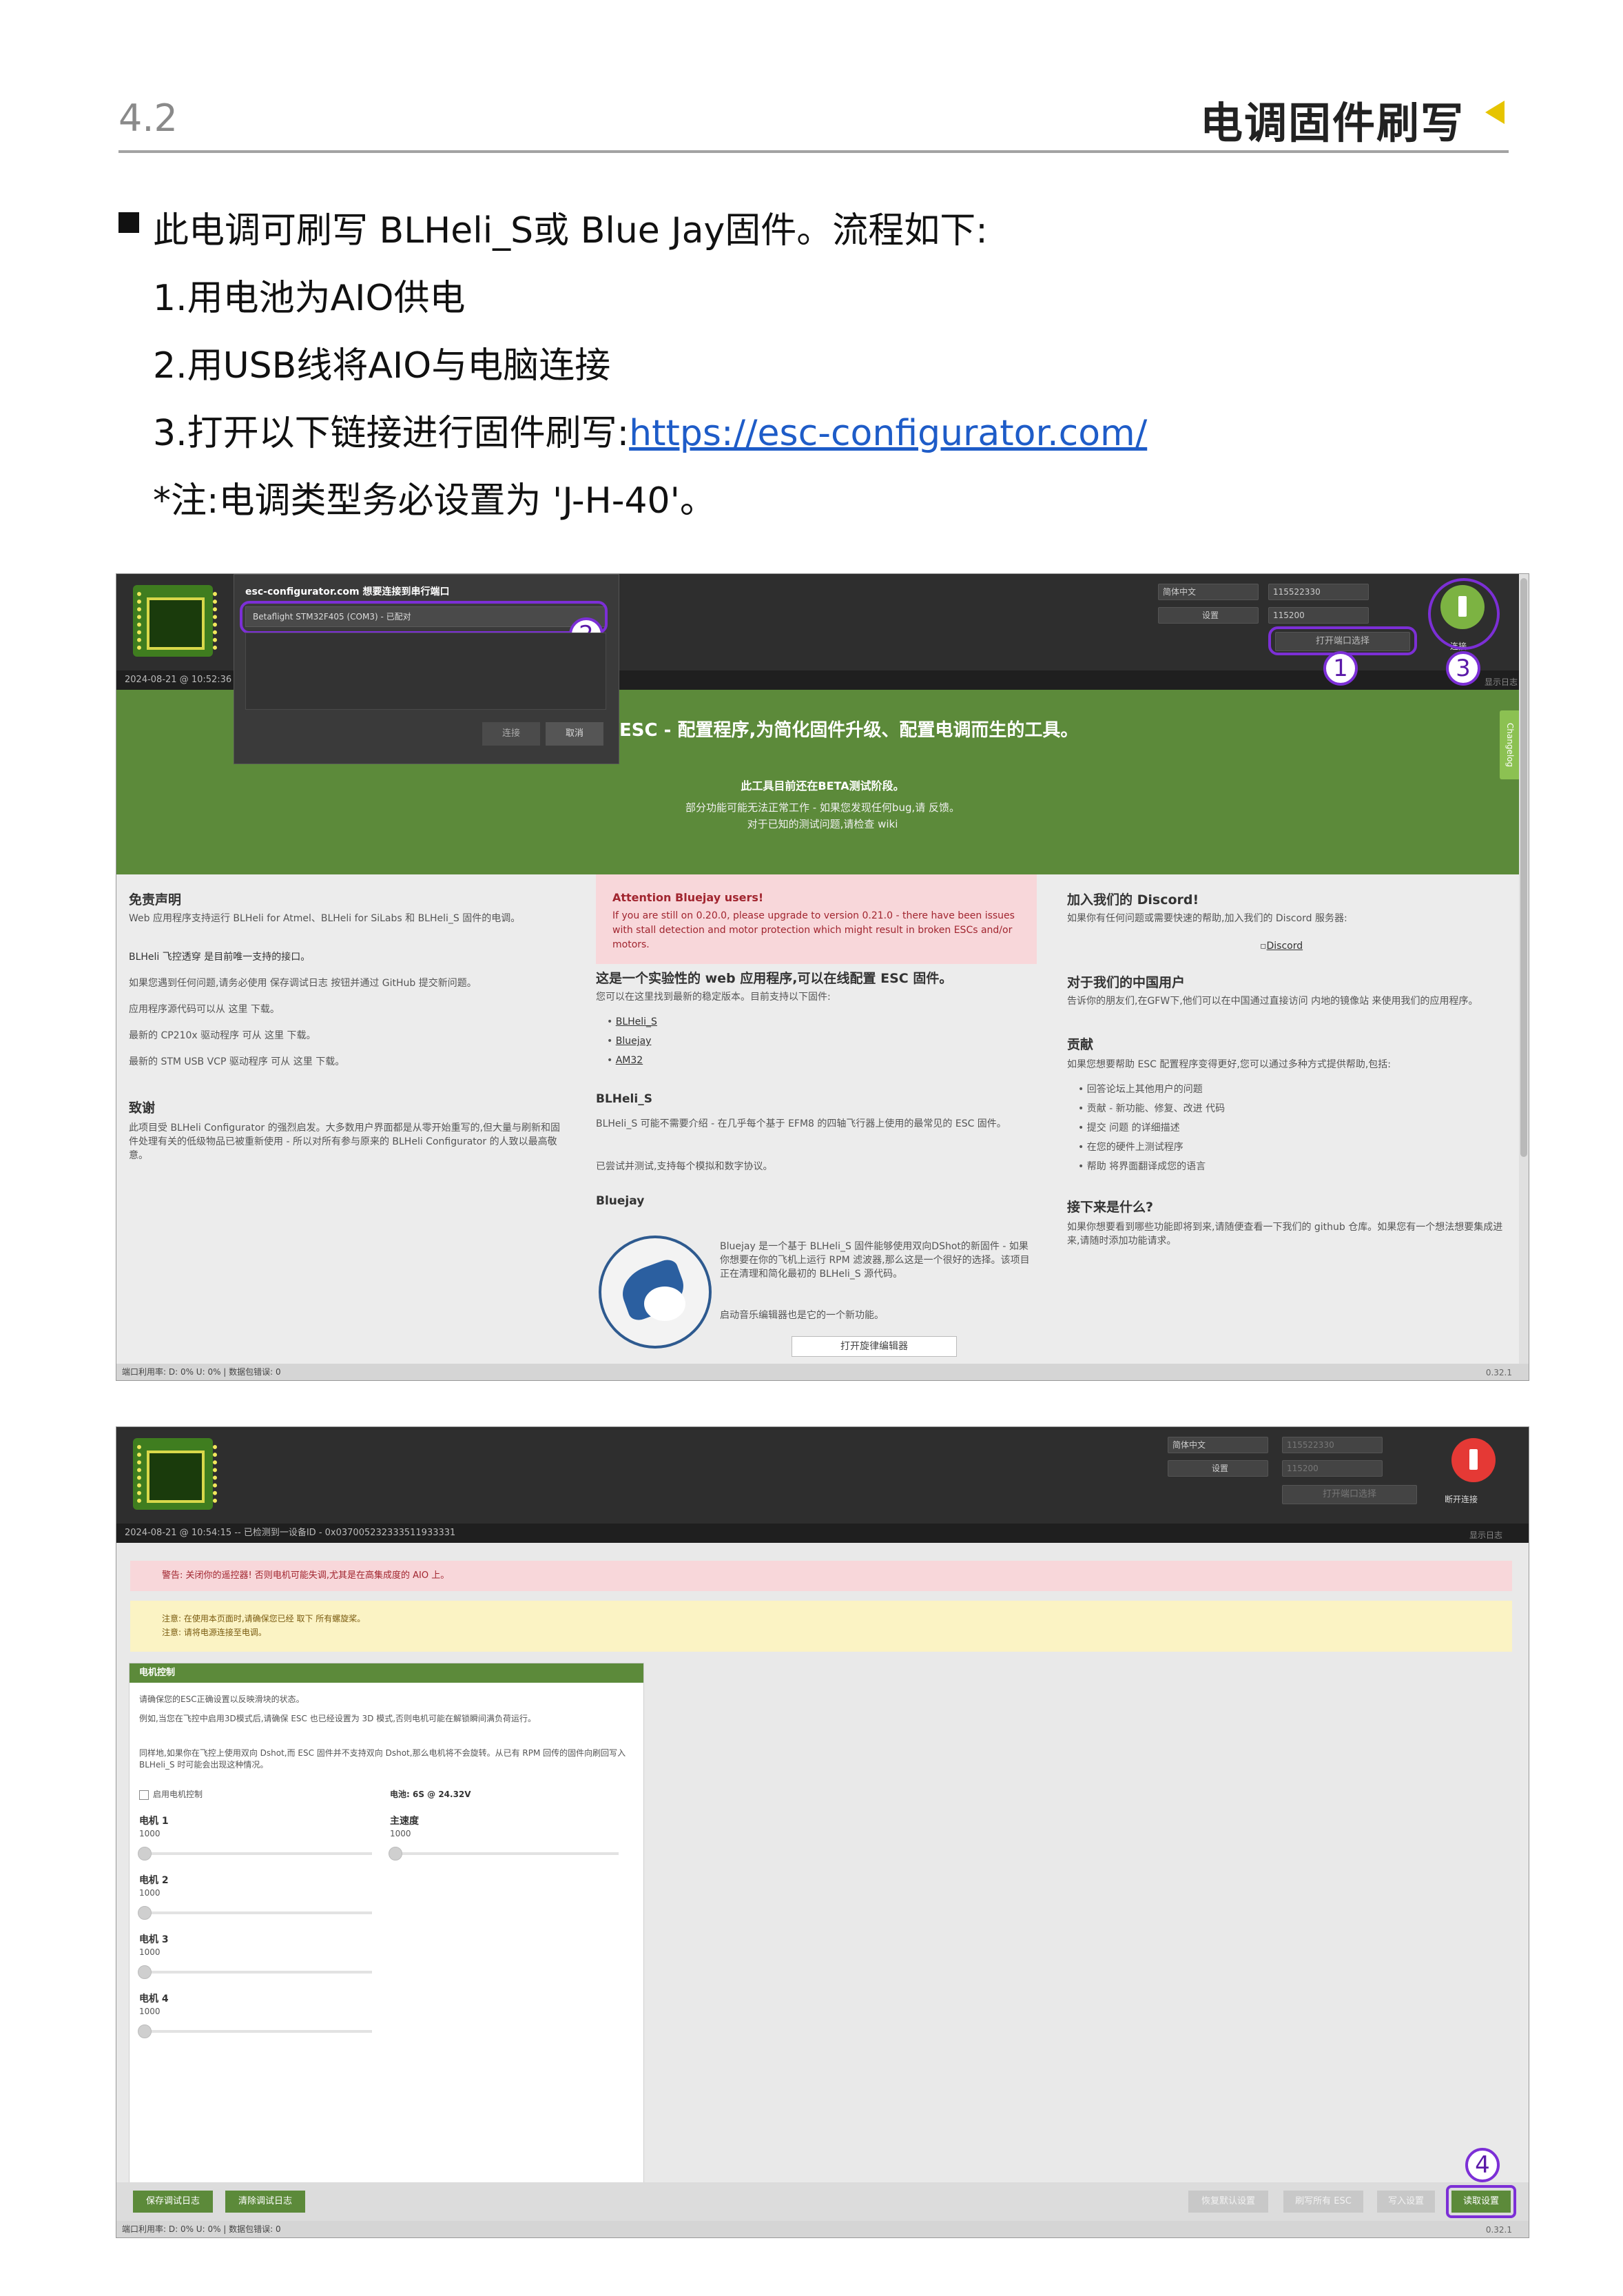 Image resolution: width=1623 pixels, height=2296 pixels. What do you see at coordinates (1129, 1128) in the screenshot?
I see `contribute-item: • 提交 问题 的详细描述` at bounding box center [1129, 1128].